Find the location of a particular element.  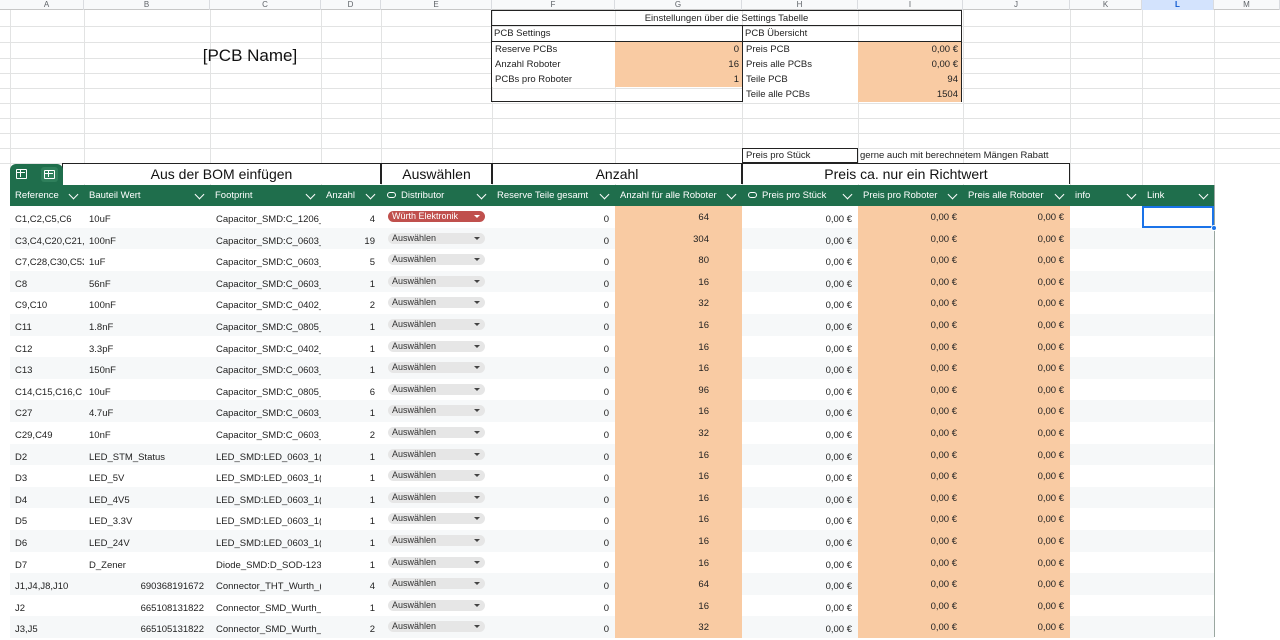

column-header-e: E is located at coordinates (436, 5).